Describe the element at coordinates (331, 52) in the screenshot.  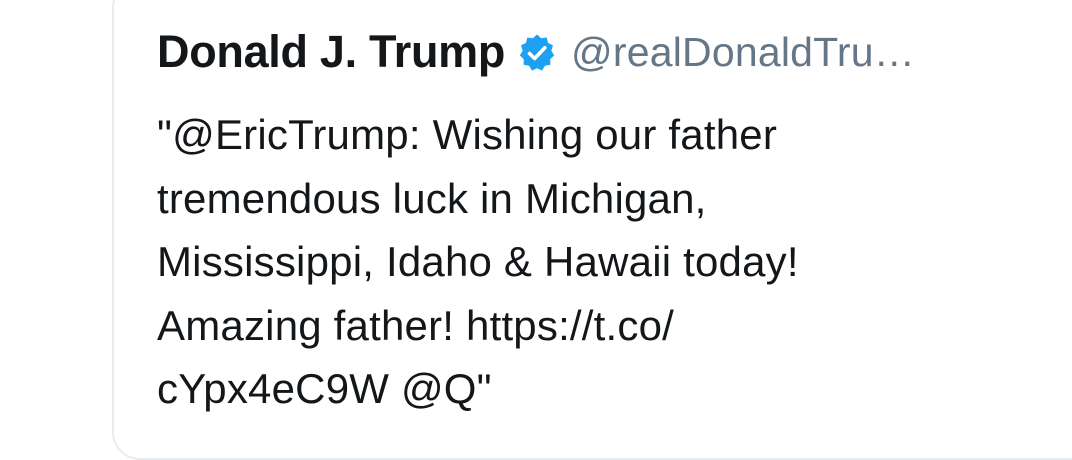
I see `display-name: Donald J. Trump` at that location.